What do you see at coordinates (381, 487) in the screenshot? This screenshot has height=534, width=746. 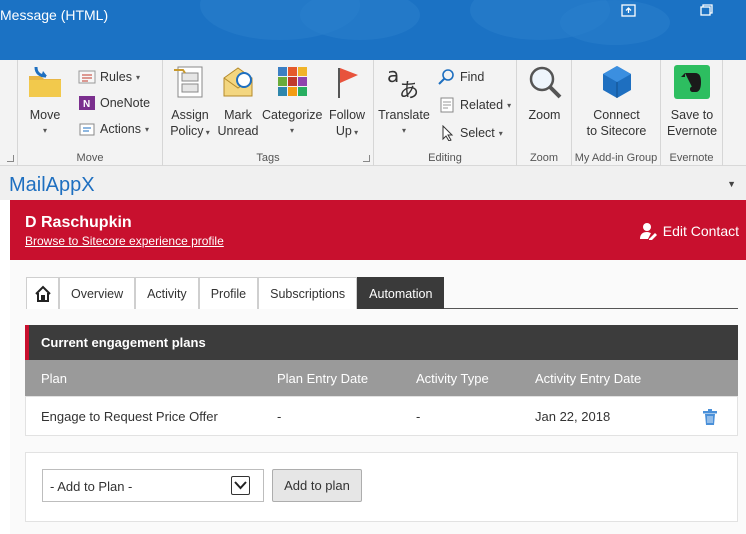 I see `add-to-plan-panel: - Add to Plan - Add to plan` at bounding box center [381, 487].